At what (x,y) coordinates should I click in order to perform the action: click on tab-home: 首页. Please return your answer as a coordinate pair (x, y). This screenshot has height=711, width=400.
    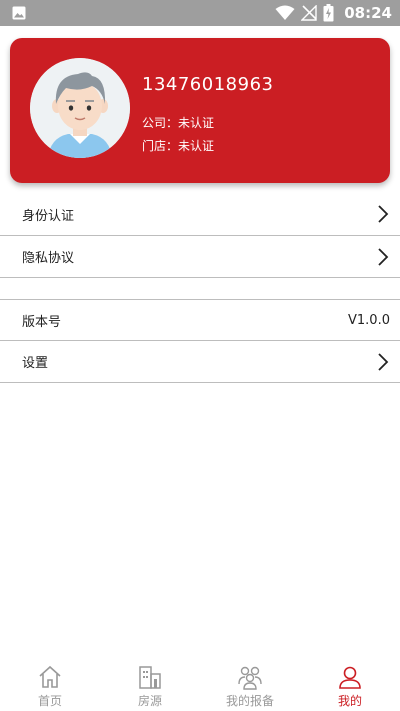
    Looking at the image, I should click on (50, 685).